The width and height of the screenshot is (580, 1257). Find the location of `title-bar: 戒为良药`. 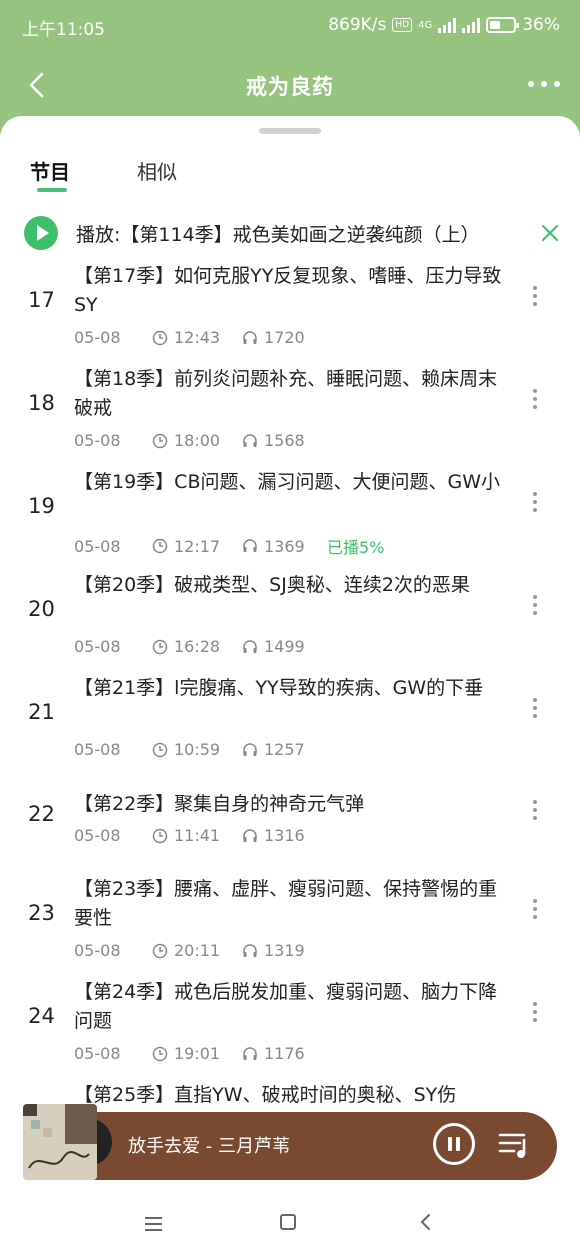

title-bar: 戒为良药 is located at coordinates (290, 85).